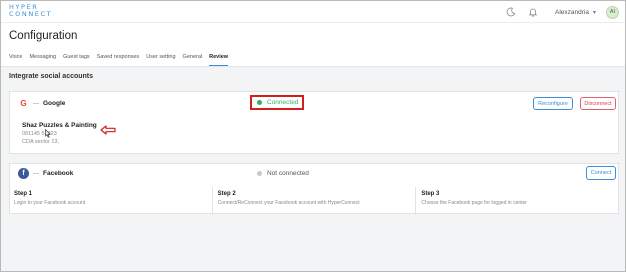 The image size is (626, 272). Describe the element at coordinates (511, 12) in the screenshot. I see `moon-icon` at that location.